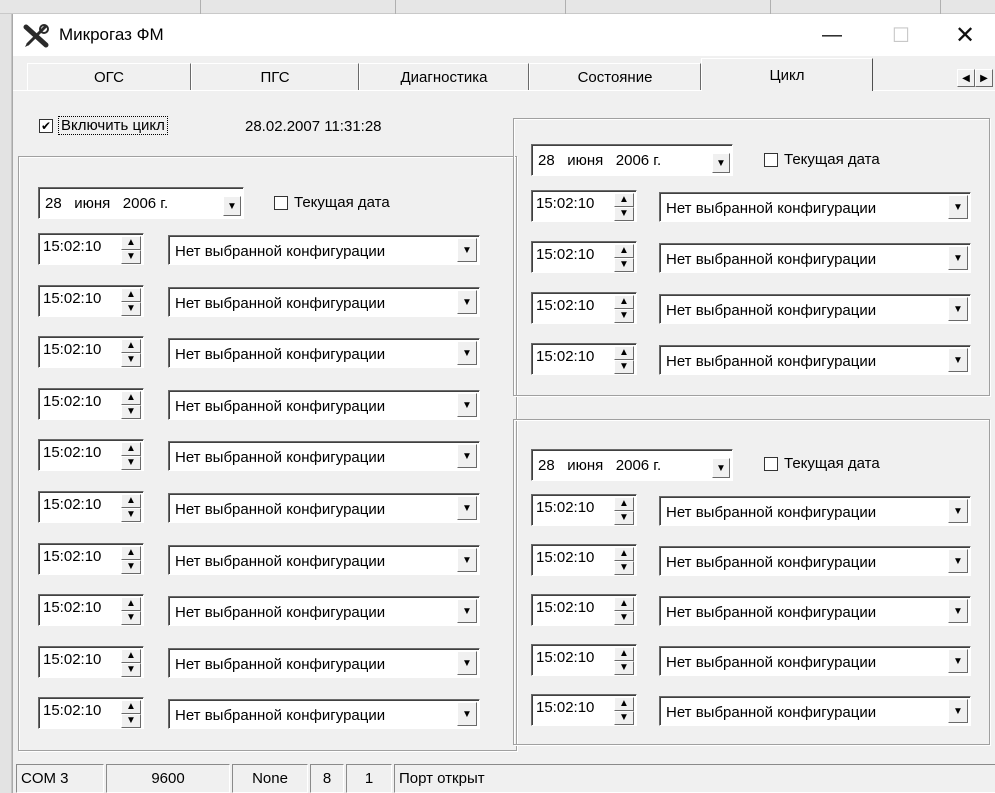  Describe the element at coordinates (965, 35) in the screenshot. I see `close-button: ✕` at that location.